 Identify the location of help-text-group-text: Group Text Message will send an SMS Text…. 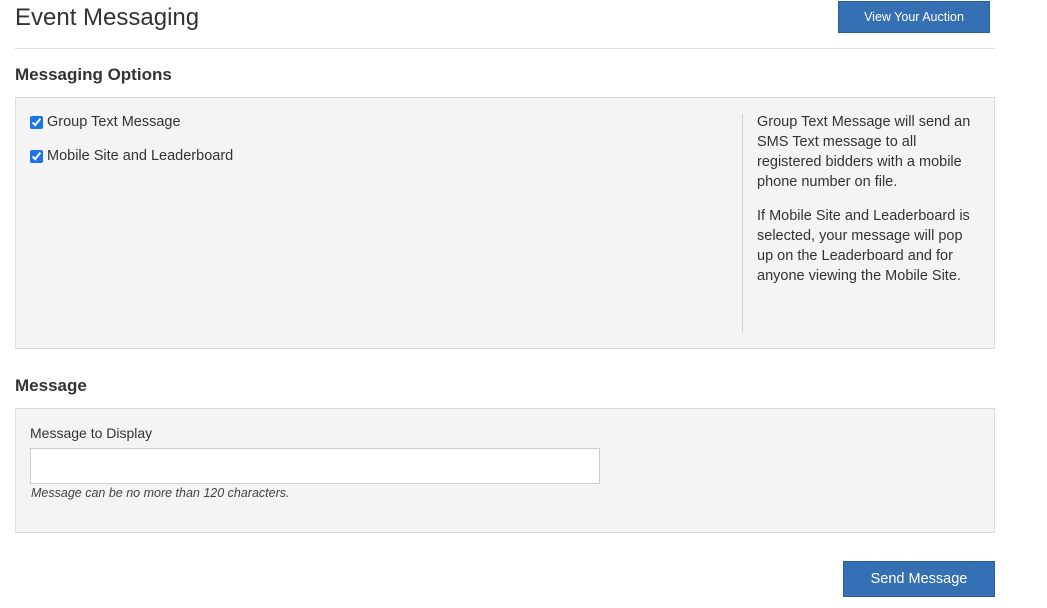
(864, 152).